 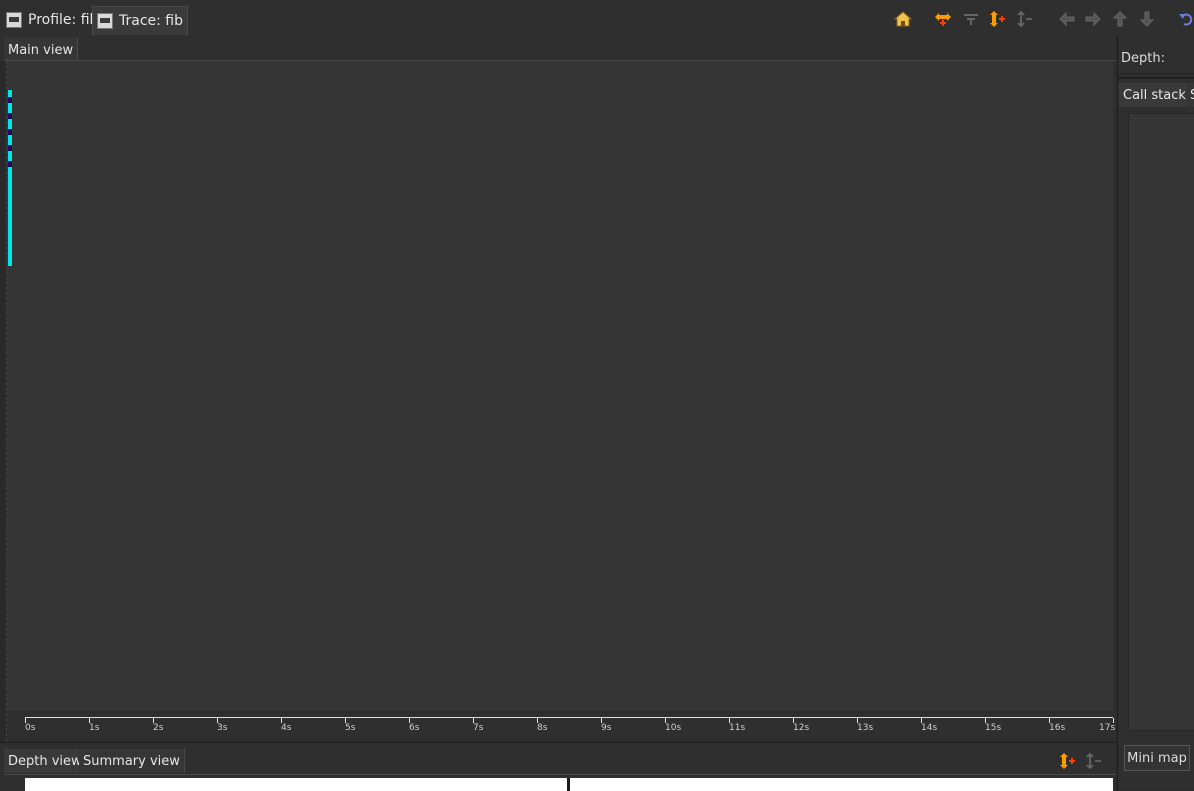 What do you see at coordinates (1143, 58) in the screenshot?
I see `depth-label: Depth:` at bounding box center [1143, 58].